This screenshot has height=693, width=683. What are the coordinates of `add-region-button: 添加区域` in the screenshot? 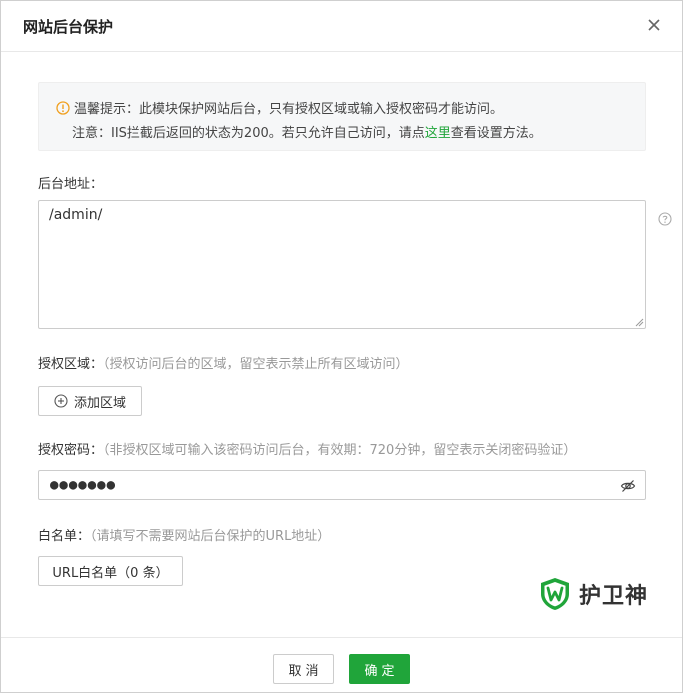 It's located at (90, 401).